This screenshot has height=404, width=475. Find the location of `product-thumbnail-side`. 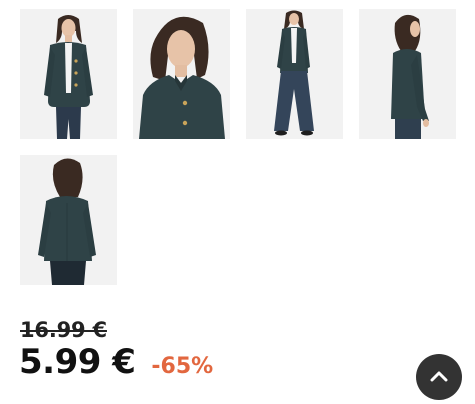

product-thumbnail-side is located at coordinates (407, 74).